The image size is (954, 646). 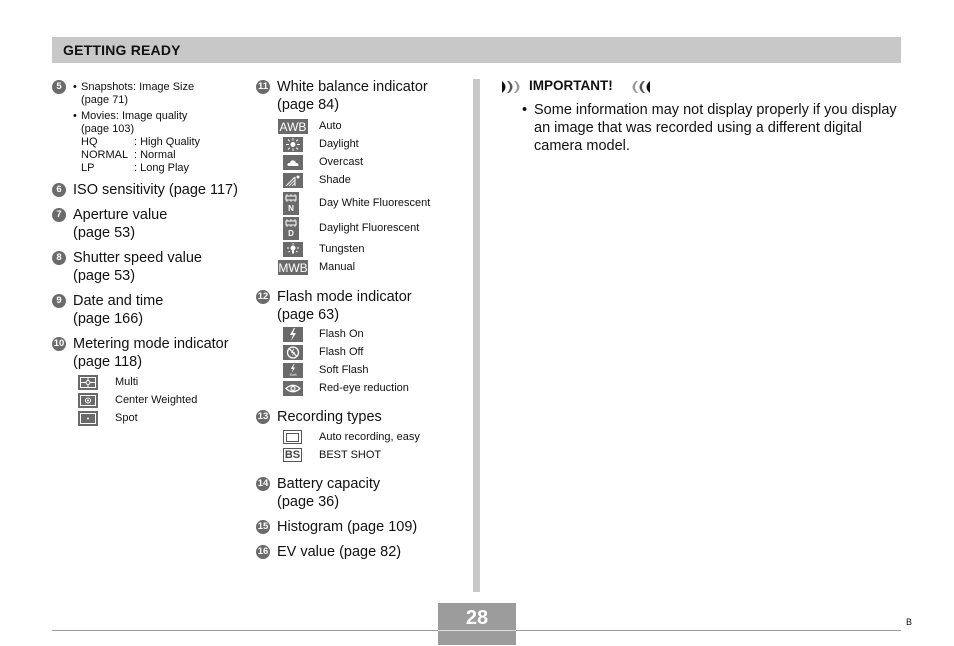 I want to click on arrows-right-icon, so click(x=514, y=89).